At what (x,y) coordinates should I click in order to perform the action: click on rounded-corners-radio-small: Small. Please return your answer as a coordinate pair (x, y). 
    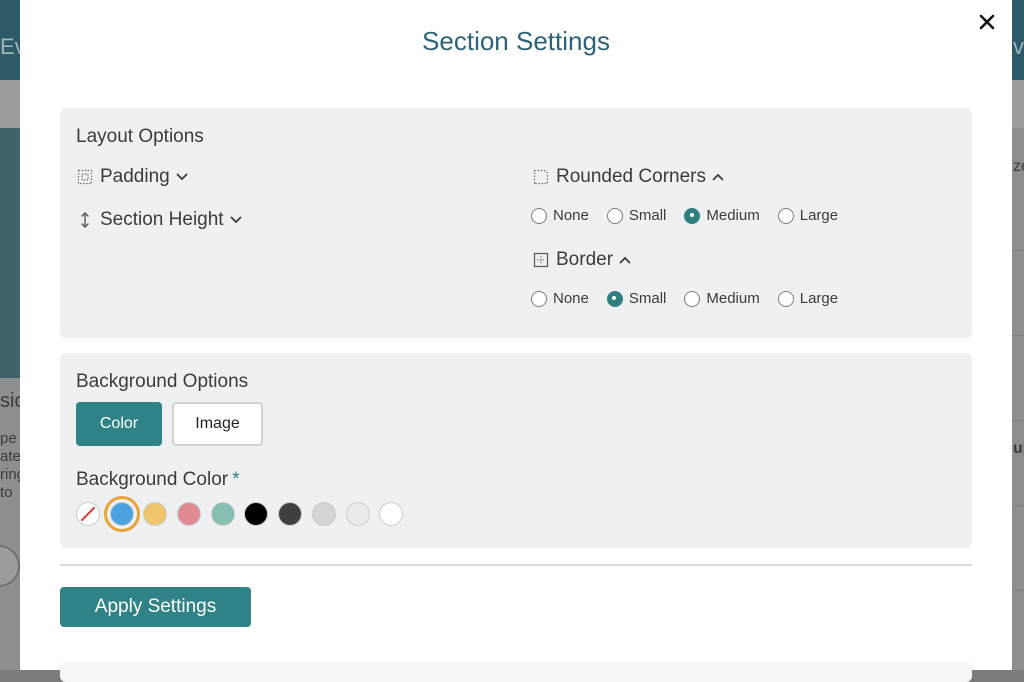
    Looking at the image, I should click on (636, 215).